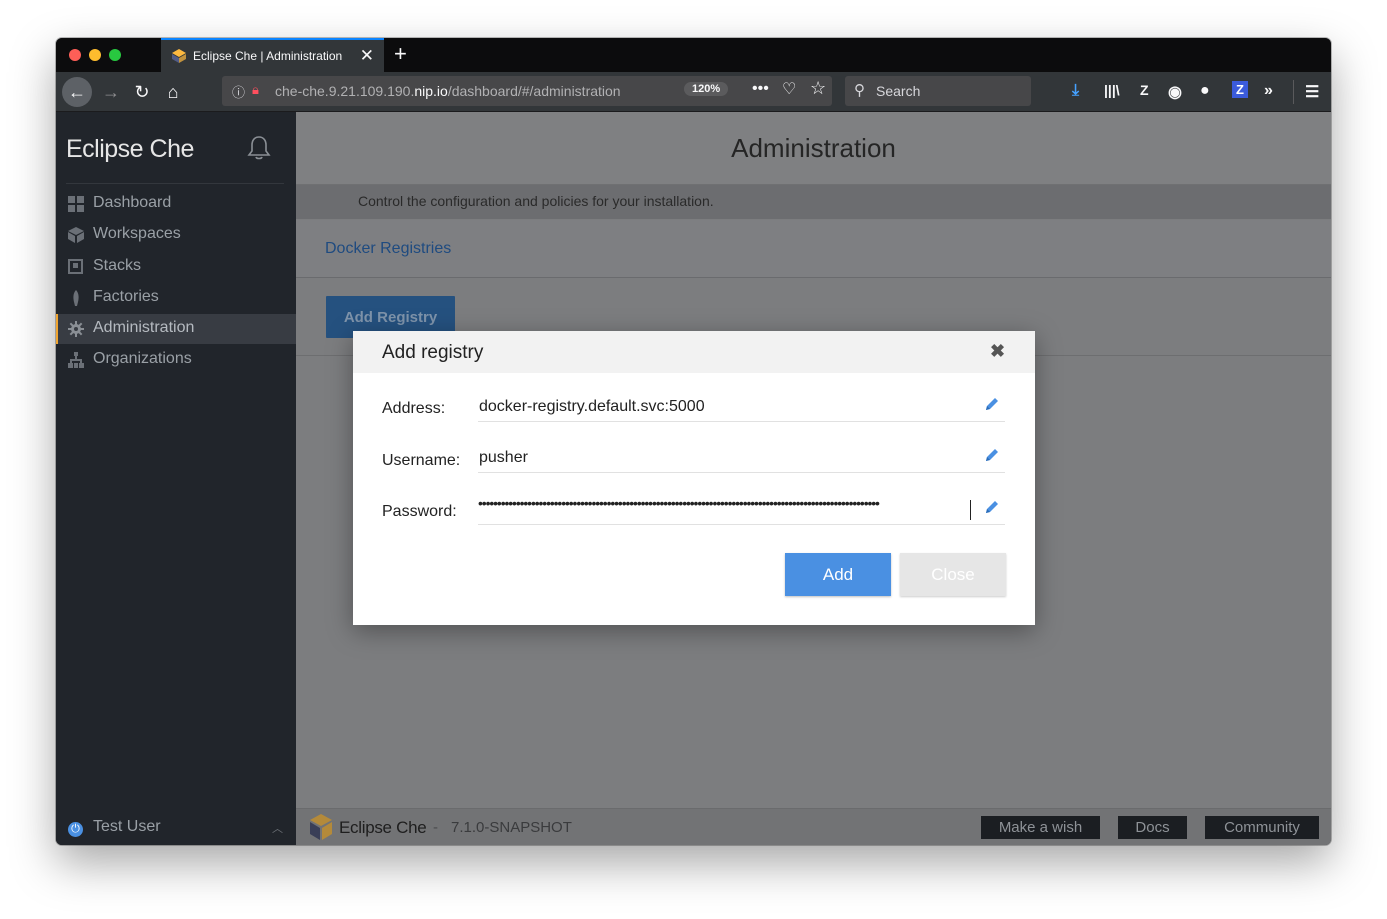 The image size is (1387, 919). I want to click on page-title: Administration, so click(813, 148).